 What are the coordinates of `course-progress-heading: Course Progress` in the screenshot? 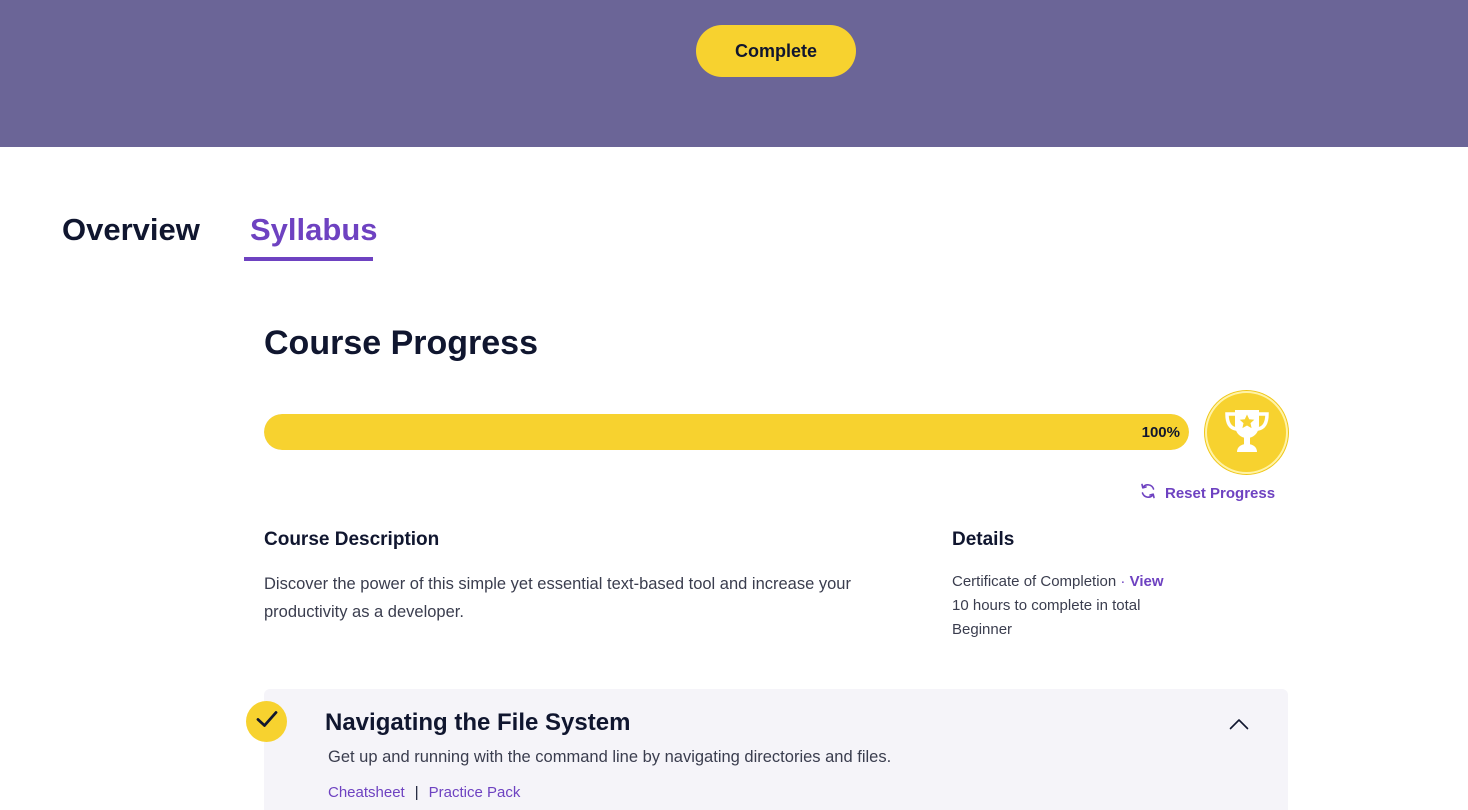 It's located at (401, 343).